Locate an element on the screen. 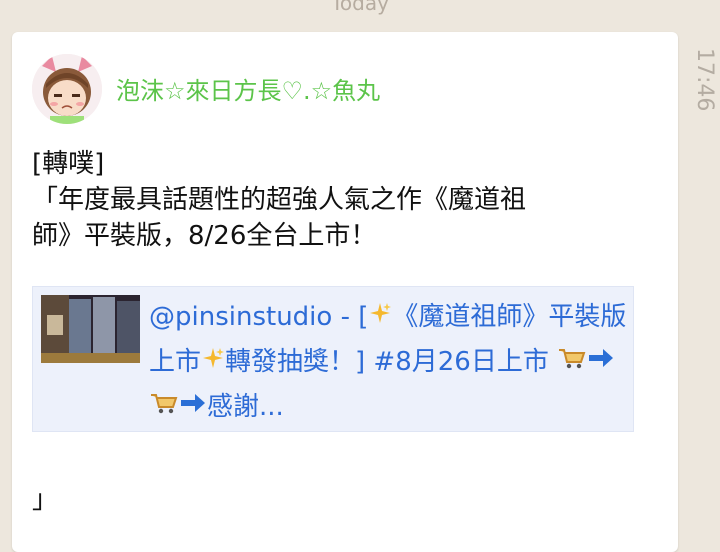 The image size is (720, 552). repost-tag: [轉噗] is located at coordinates (68, 164).